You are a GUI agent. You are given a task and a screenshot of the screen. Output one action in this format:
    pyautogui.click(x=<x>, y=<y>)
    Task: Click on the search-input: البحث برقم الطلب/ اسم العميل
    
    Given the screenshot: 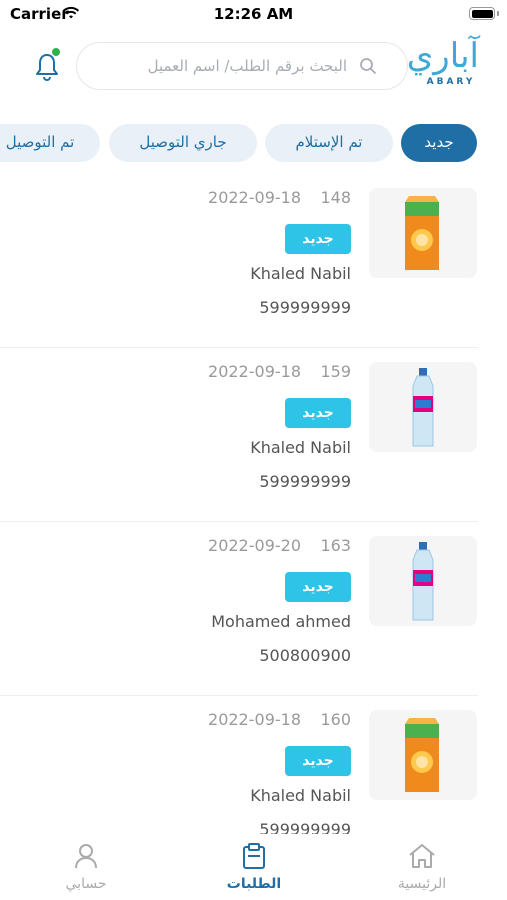 What is the action you would take?
    pyautogui.click(x=242, y=66)
    